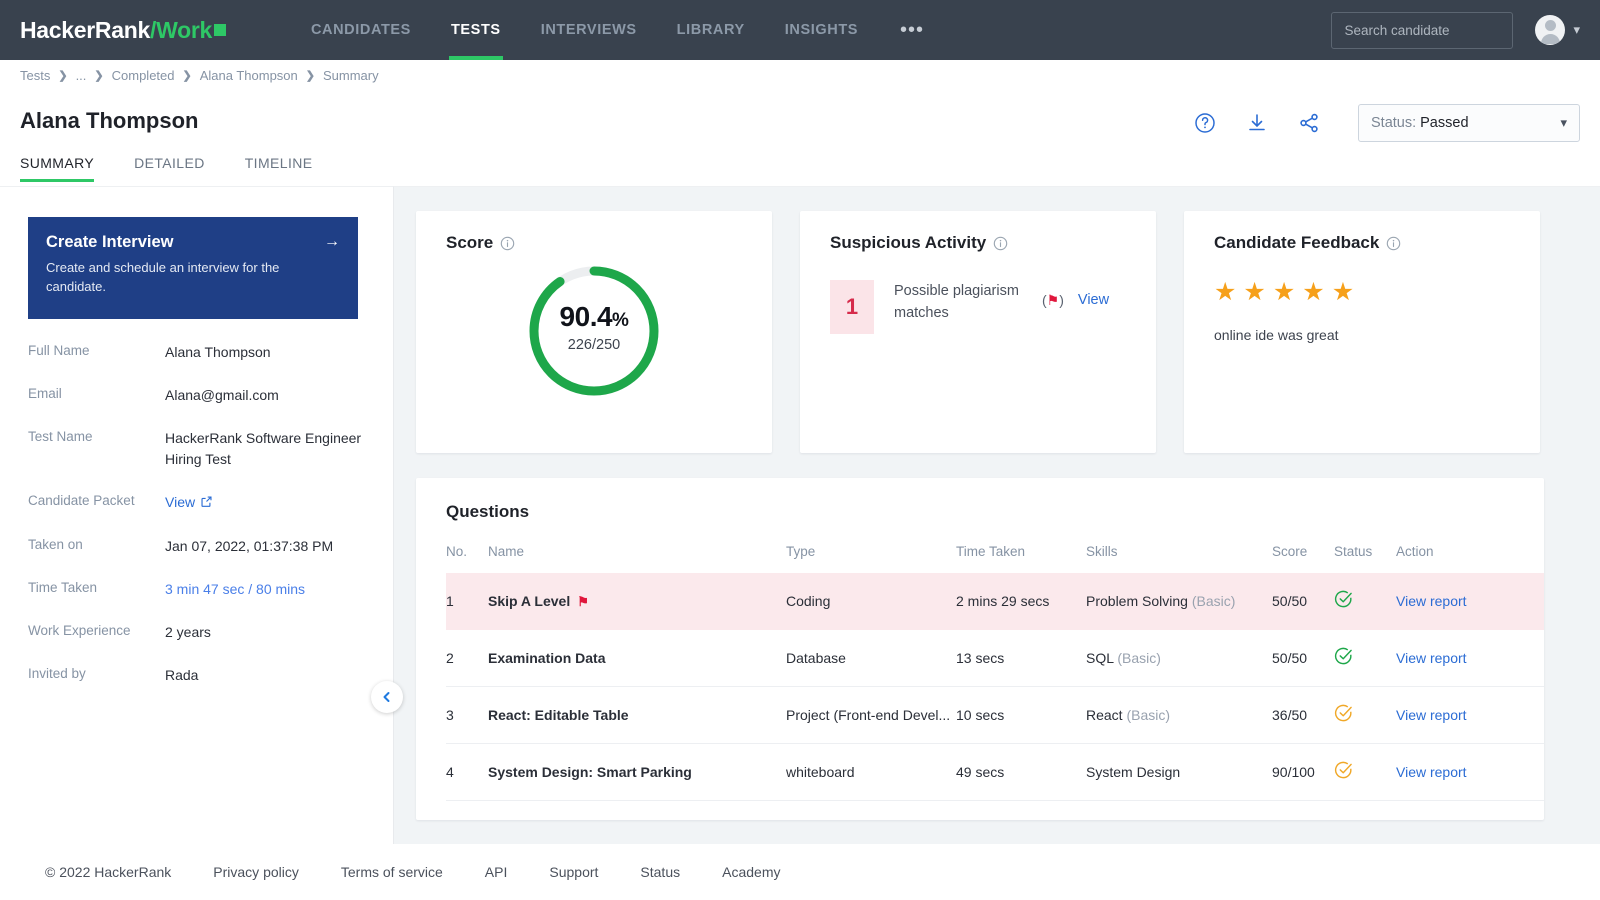  I want to click on suspicious-view-link: View, so click(1093, 294).